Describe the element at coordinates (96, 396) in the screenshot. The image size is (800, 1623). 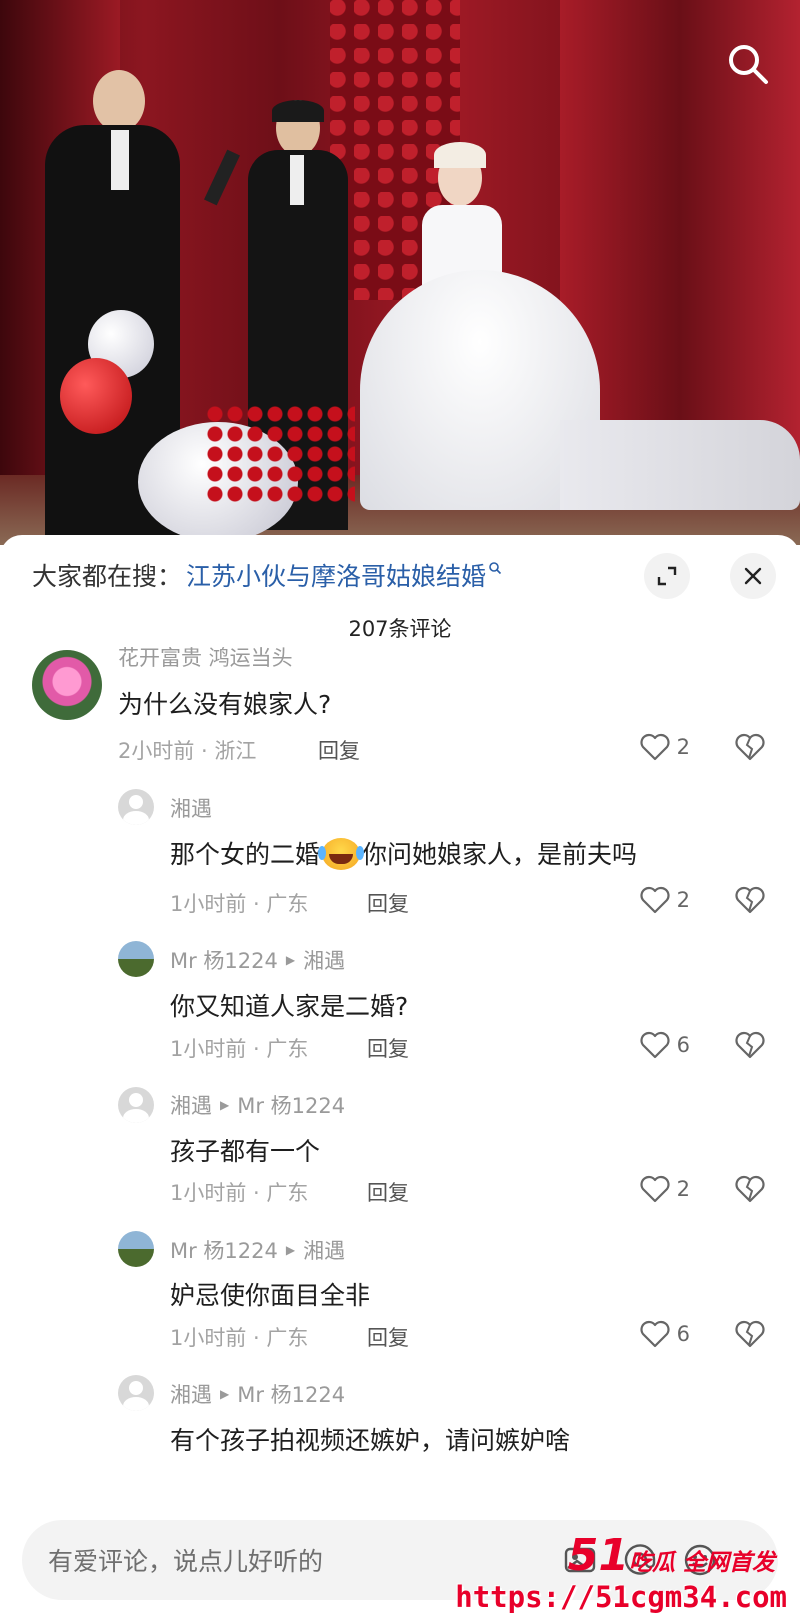
I see `red-balloon` at that location.